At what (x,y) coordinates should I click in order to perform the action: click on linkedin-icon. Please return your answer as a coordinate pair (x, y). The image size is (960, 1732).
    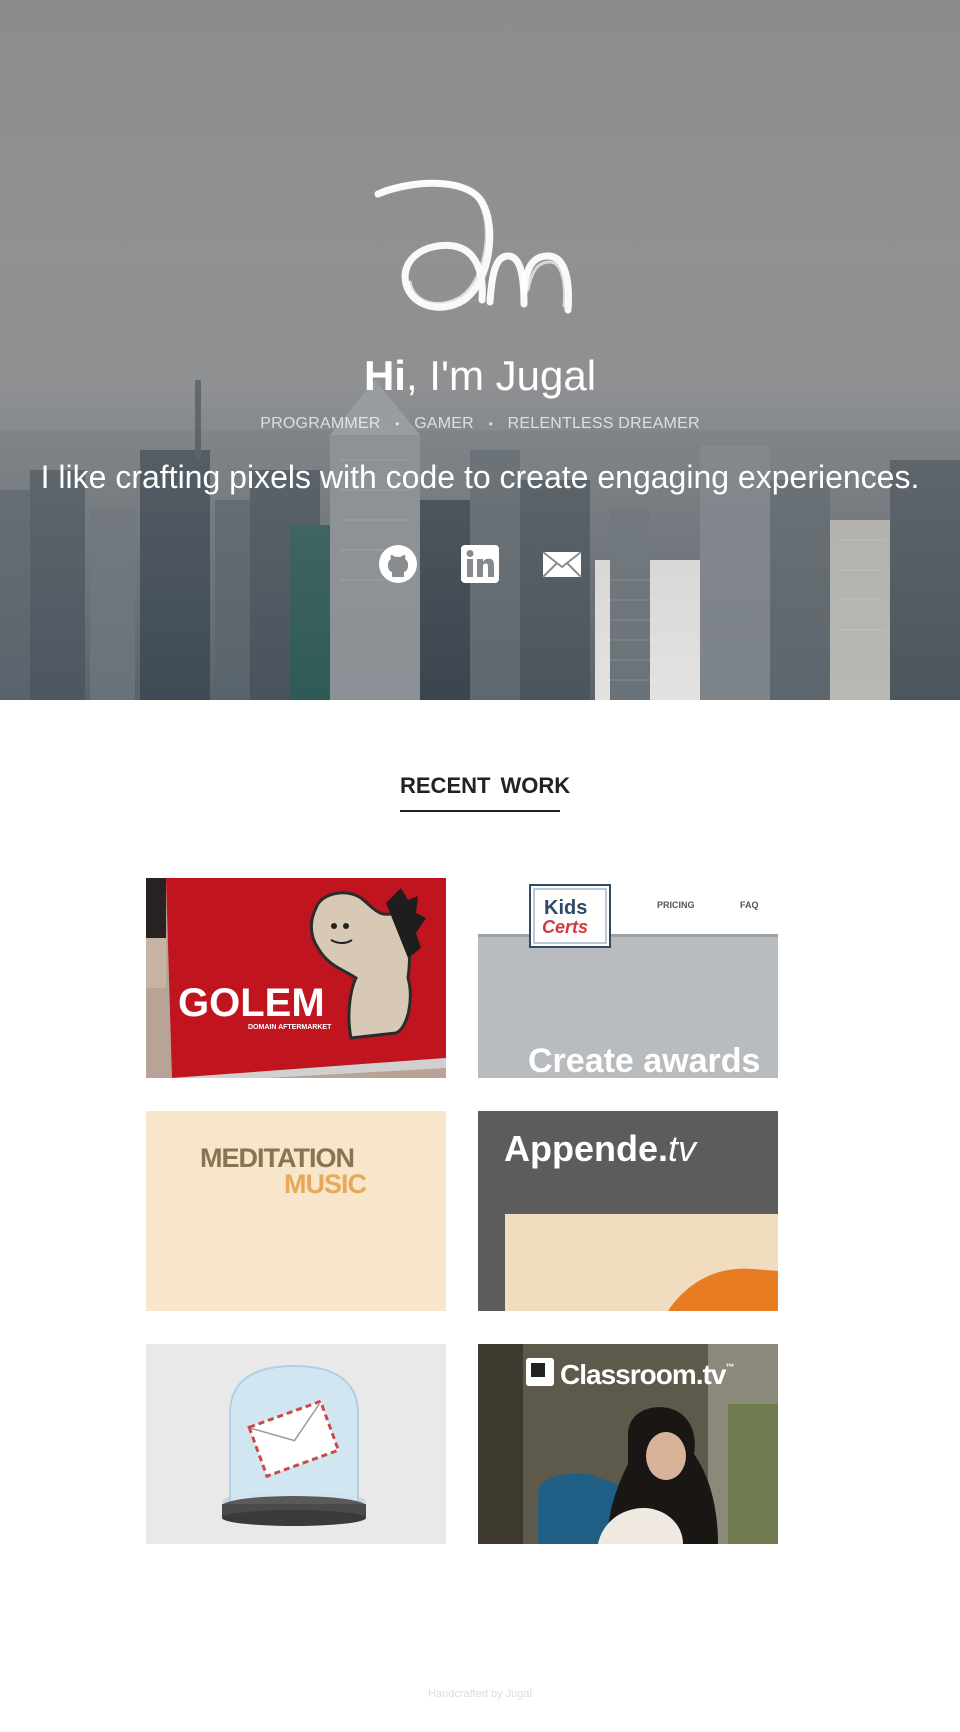
    Looking at the image, I should click on (480, 564).